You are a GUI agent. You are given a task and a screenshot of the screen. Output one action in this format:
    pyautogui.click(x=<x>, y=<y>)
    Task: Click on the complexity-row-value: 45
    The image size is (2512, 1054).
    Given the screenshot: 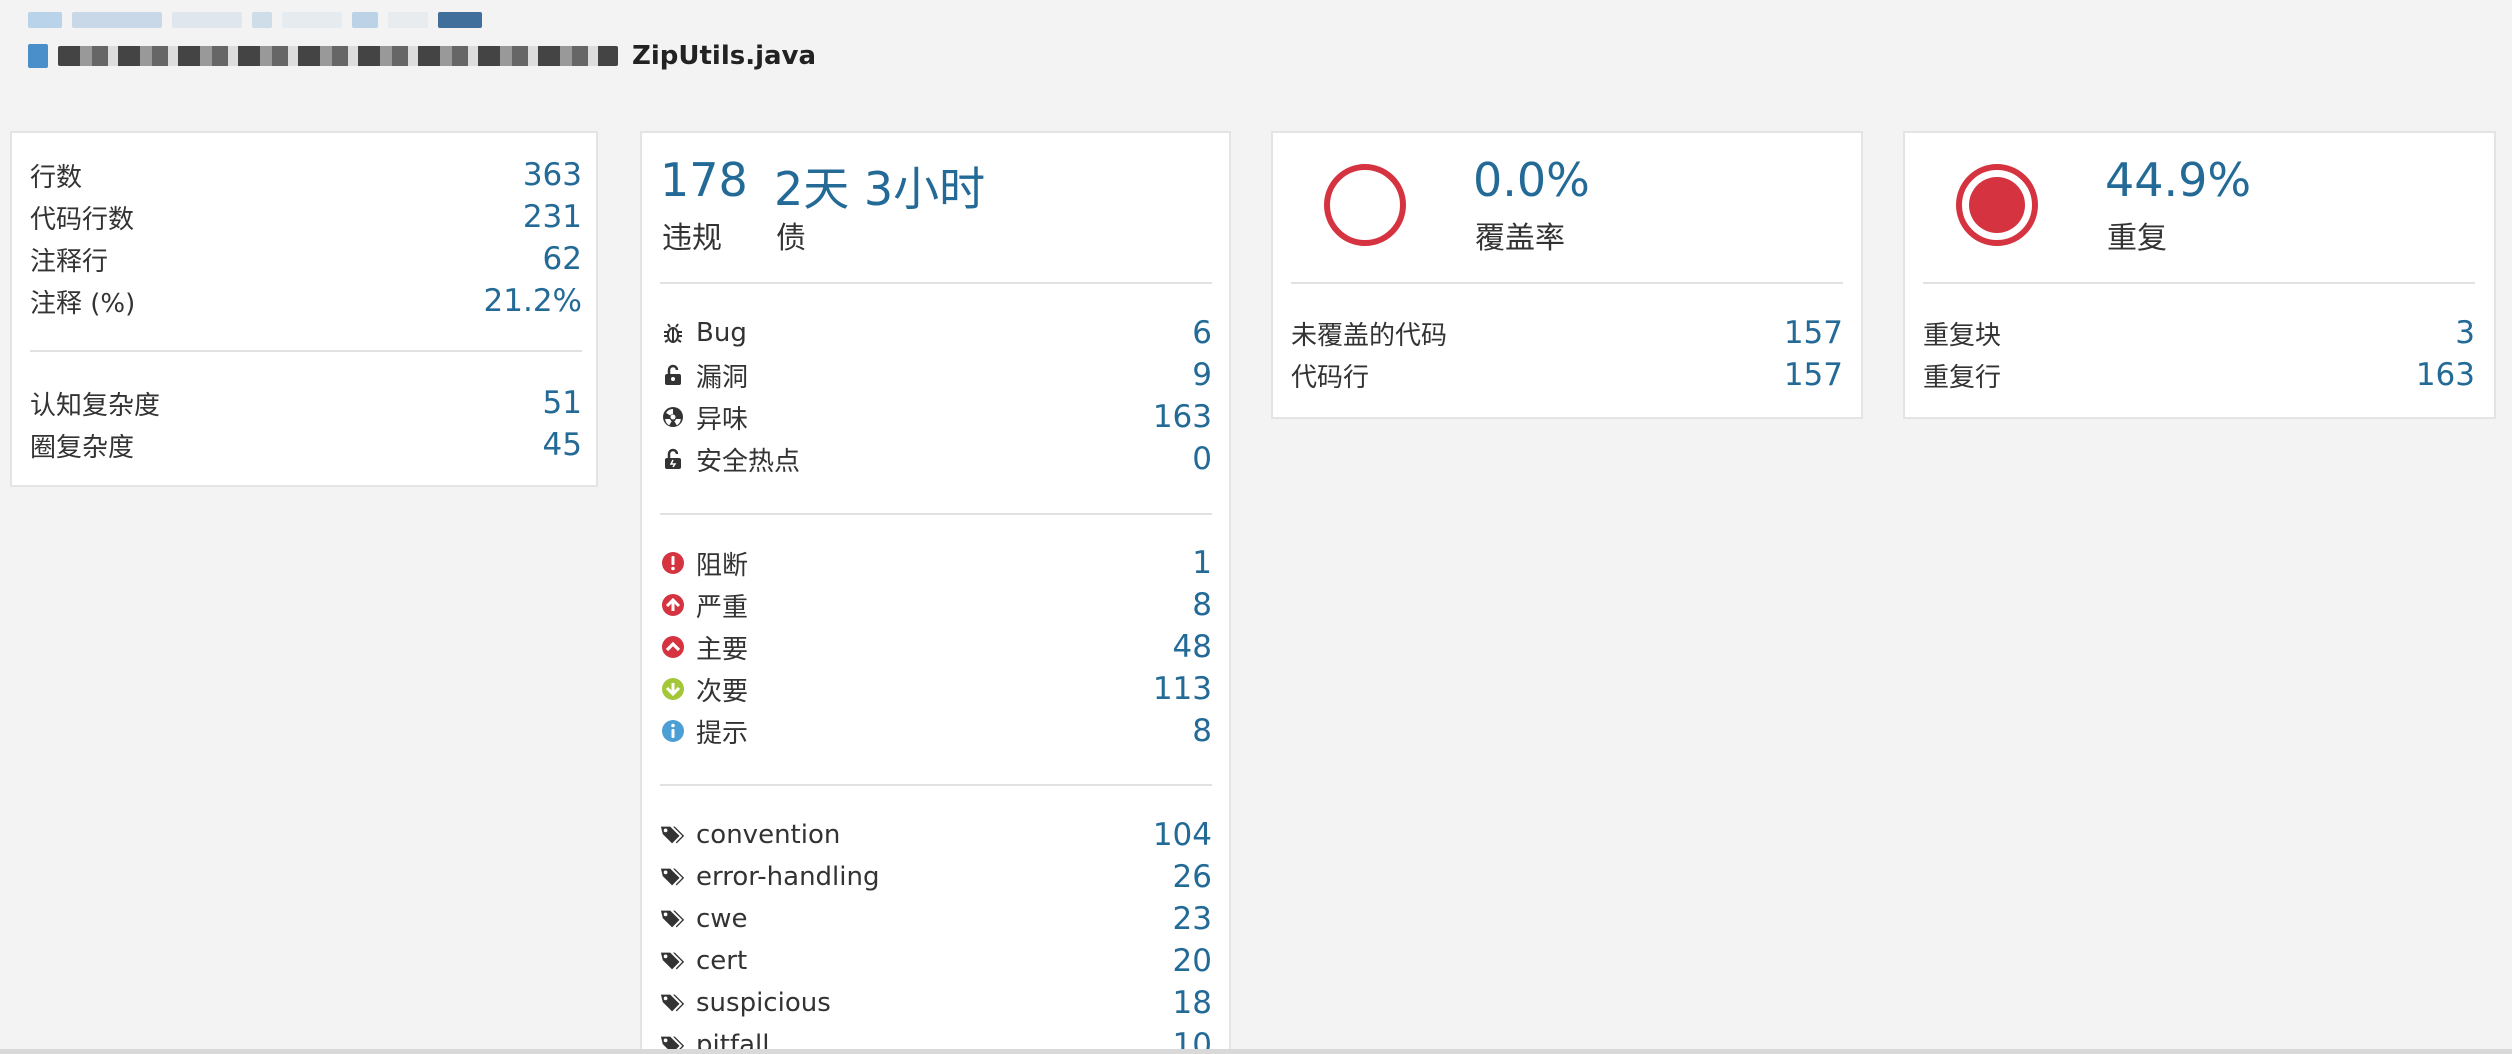 What is the action you would take?
    pyautogui.click(x=562, y=445)
    